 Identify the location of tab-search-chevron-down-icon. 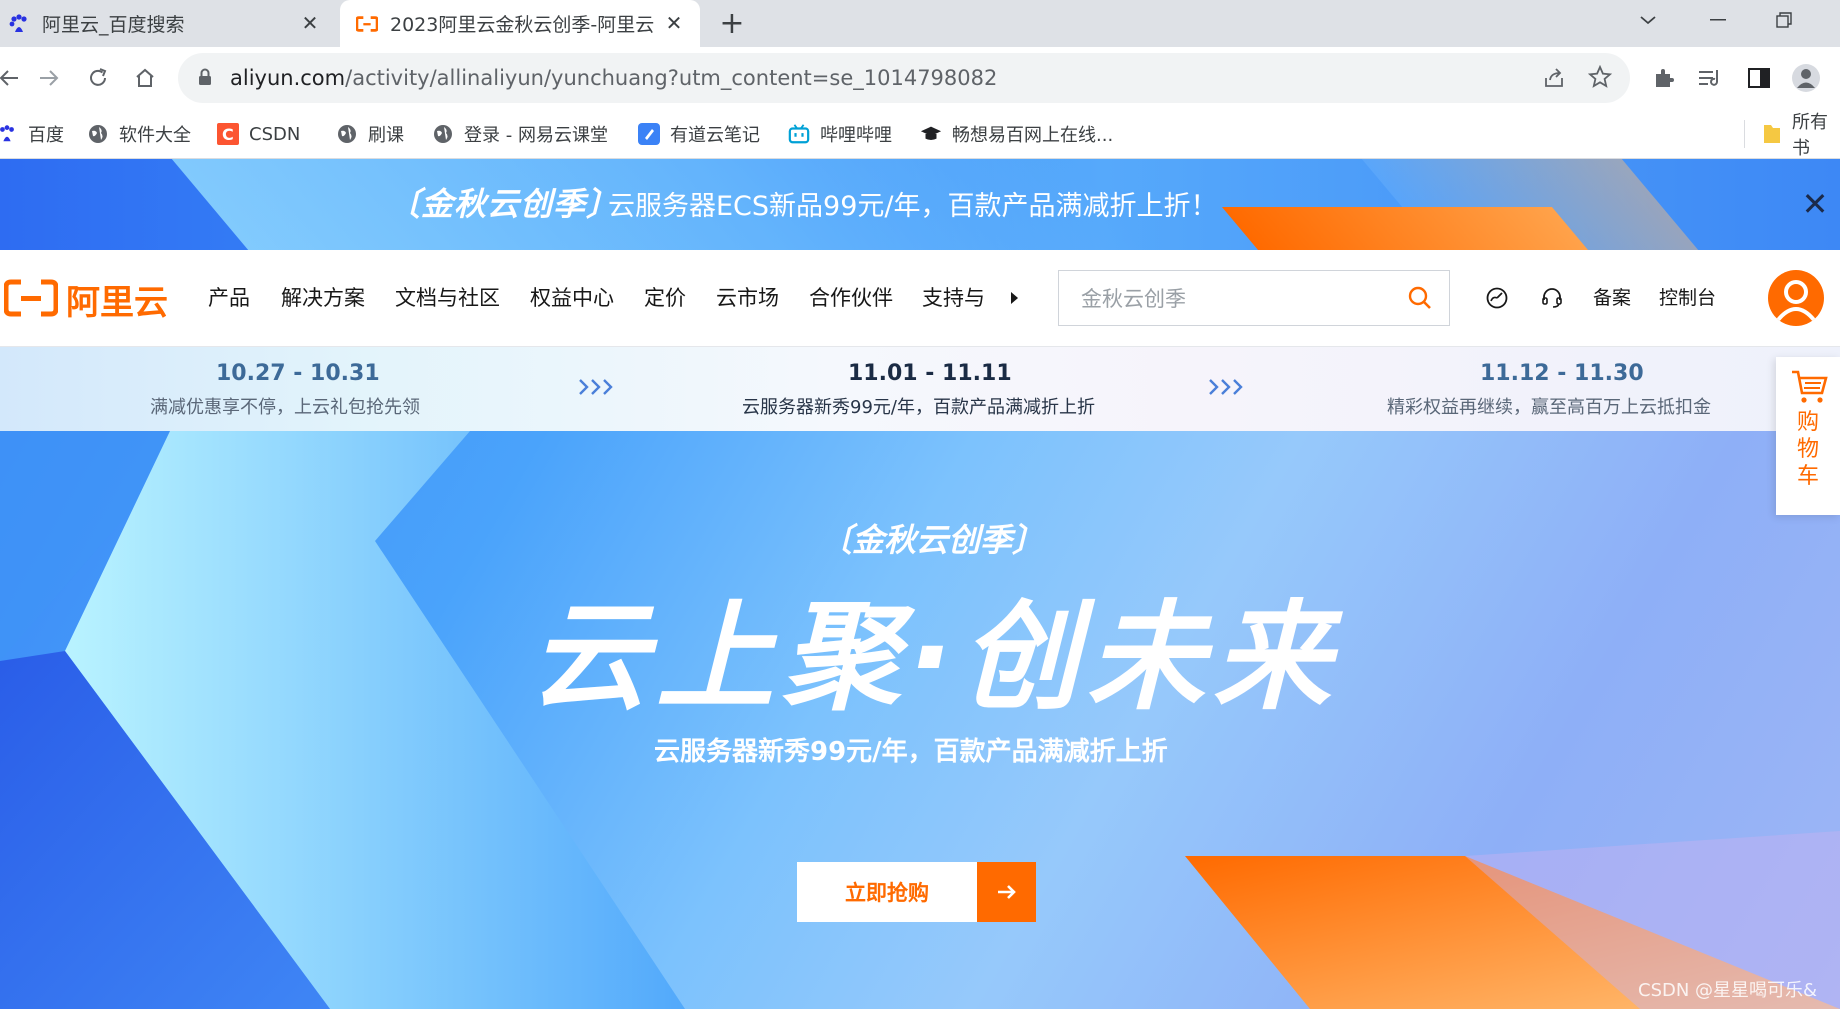
(1648, 20).